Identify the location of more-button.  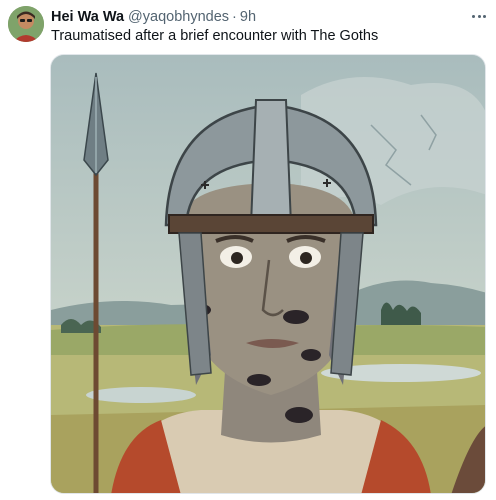
(479, 16).